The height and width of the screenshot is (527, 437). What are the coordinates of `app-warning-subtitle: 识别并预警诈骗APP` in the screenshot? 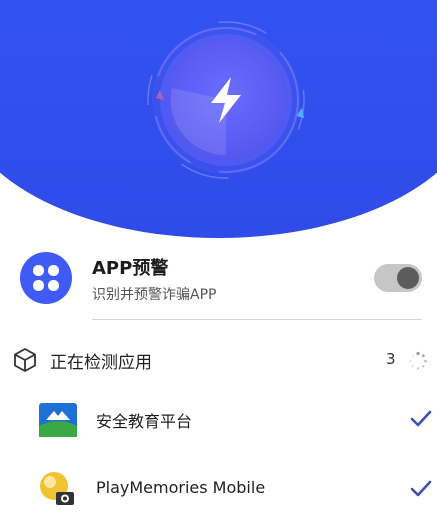 It's located at (154, 295).